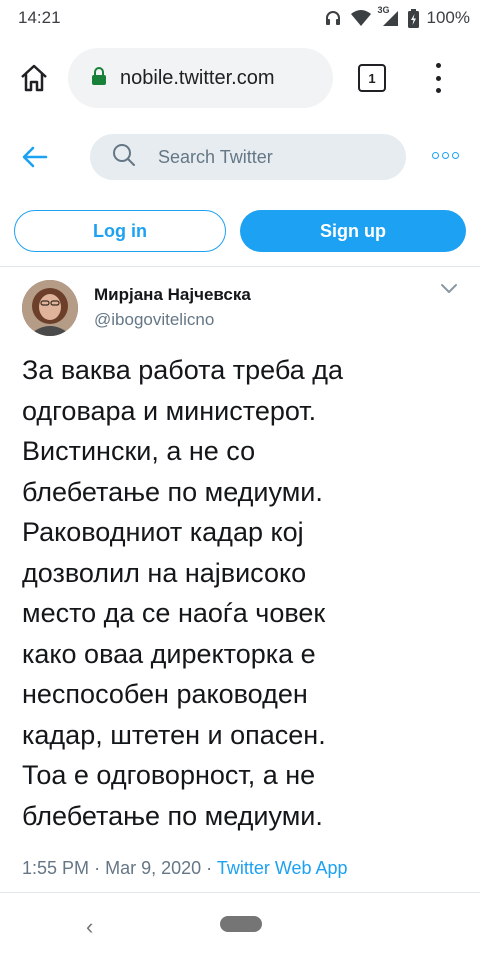  I want to click on meta-divider, so click(240, 892).